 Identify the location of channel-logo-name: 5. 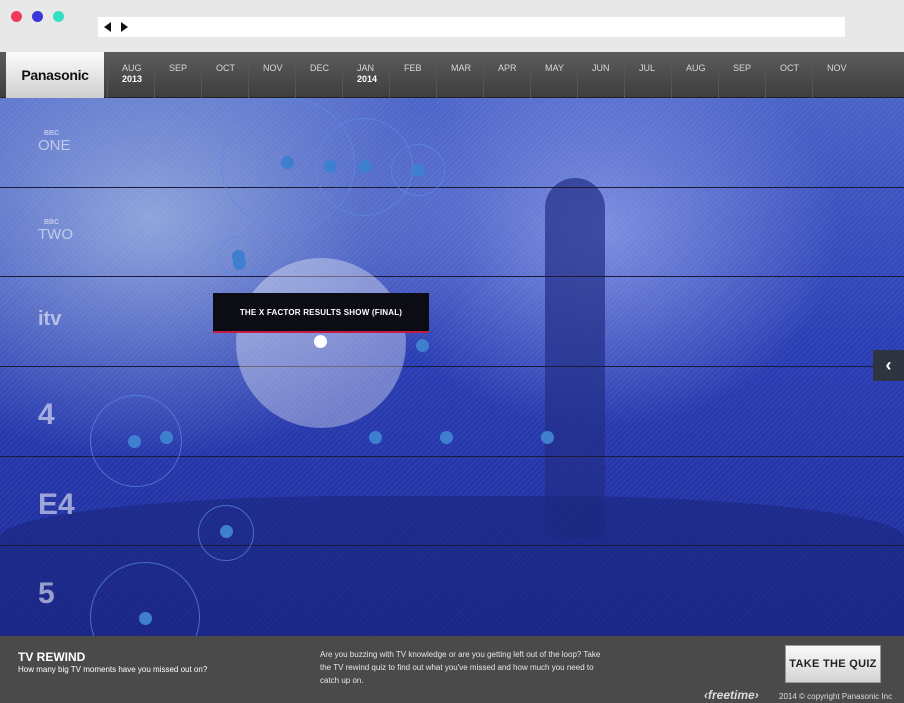
(46, 593).